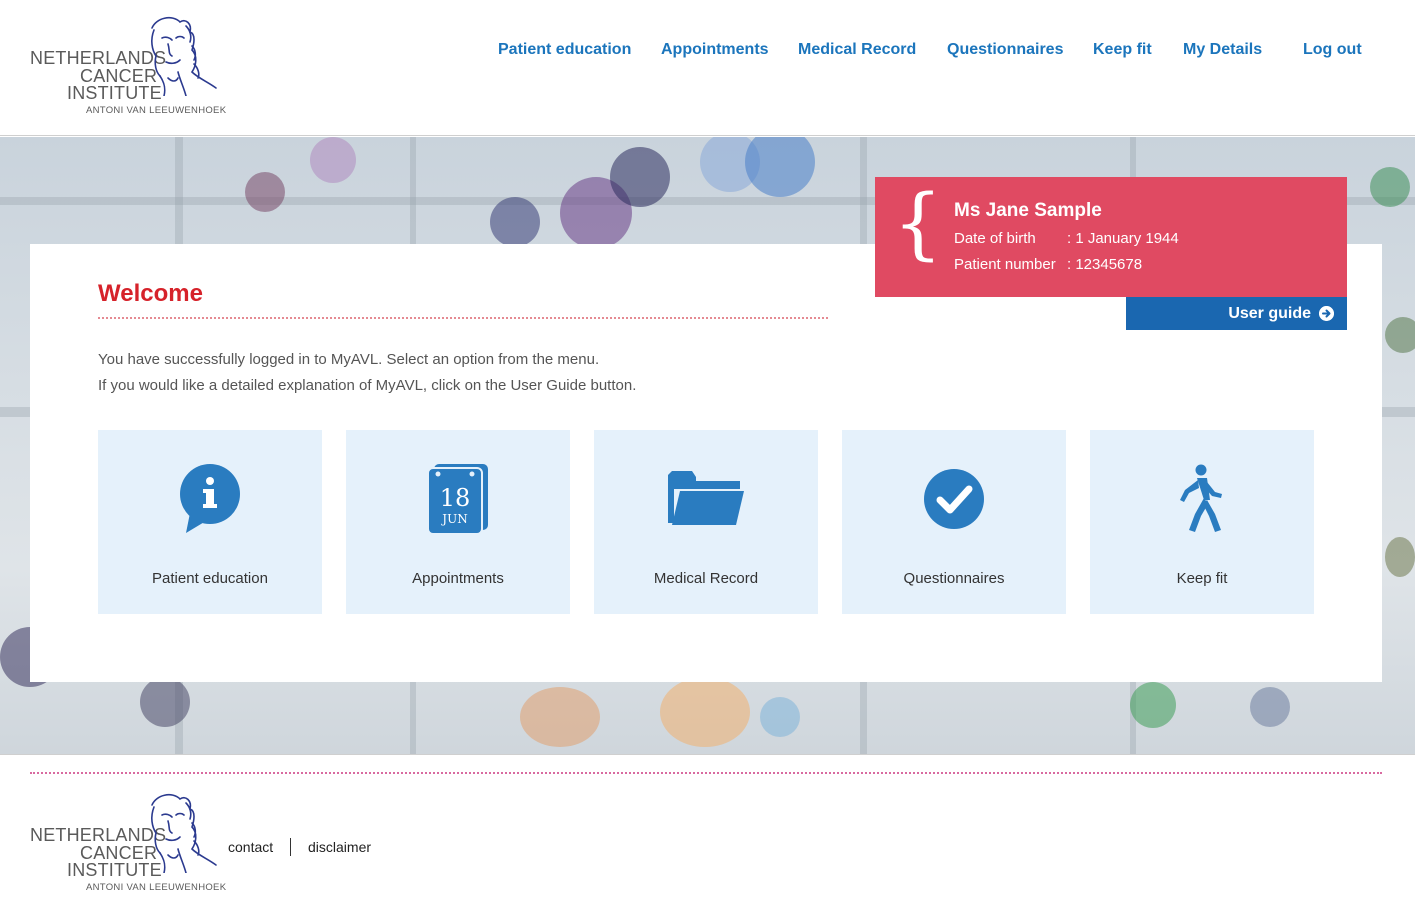  Describe the element at coordinates (1105, 264) in the screenshot. I see `patient-number-value: : 12345678` at that location.